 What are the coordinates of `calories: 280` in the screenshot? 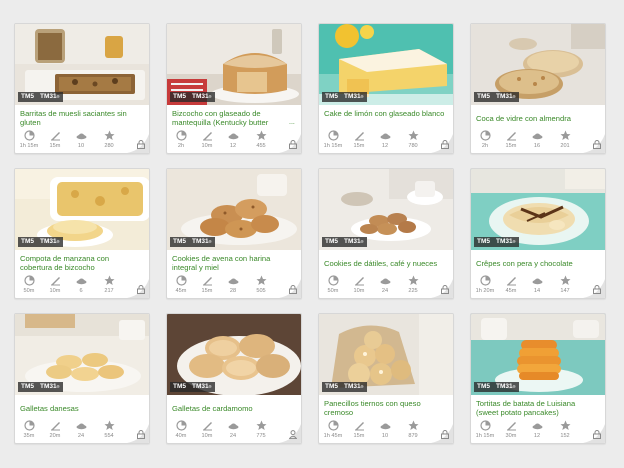 It's located at (109, 139).